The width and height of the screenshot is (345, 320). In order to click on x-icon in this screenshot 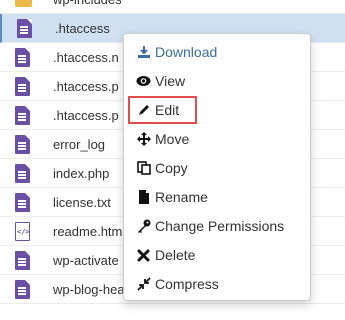, I will do `click(143, 255)`.